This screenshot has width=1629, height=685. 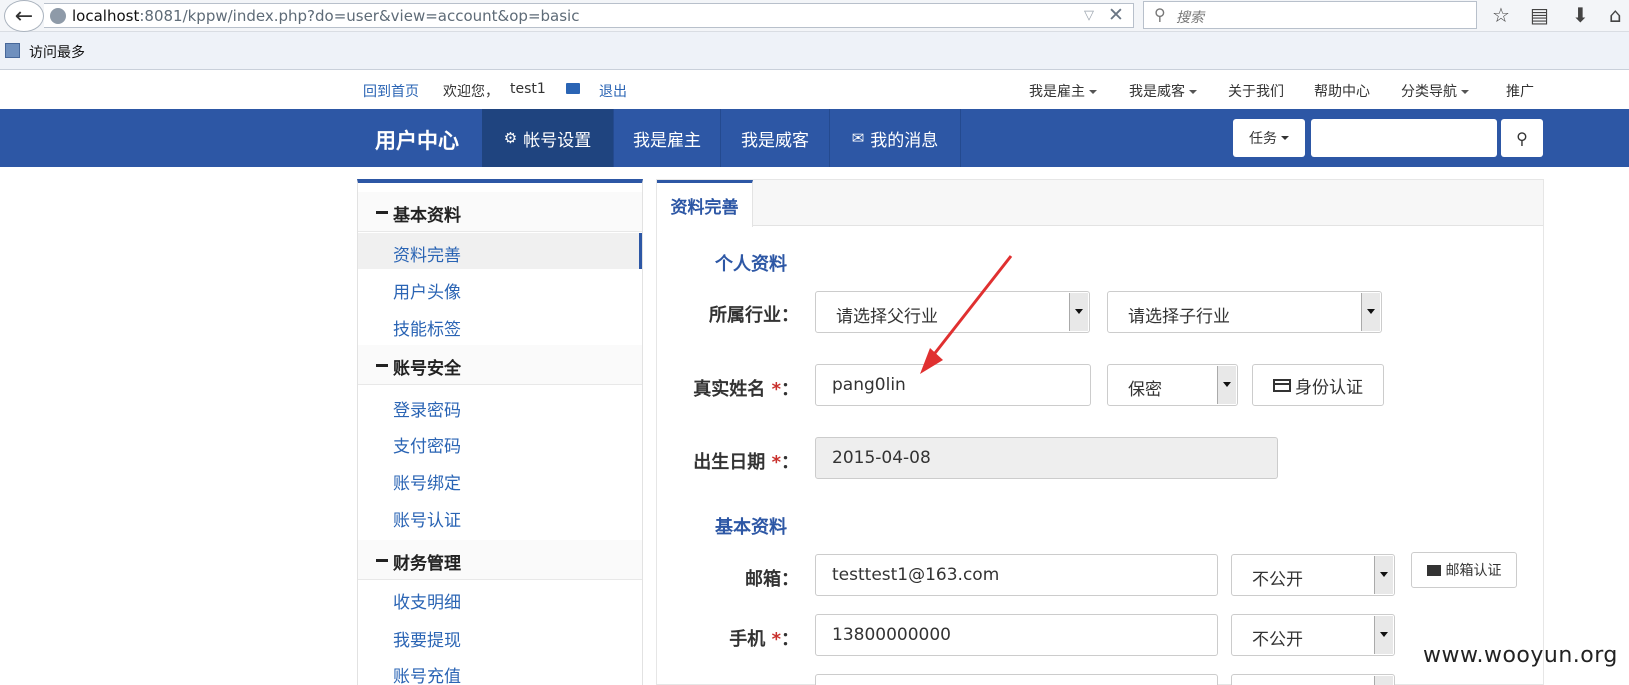 What do you see at coordinates (500, 636) in the screenshot?
I see `sidebar-item-withdraw: 我要提现` at bounding box center [500, 636].